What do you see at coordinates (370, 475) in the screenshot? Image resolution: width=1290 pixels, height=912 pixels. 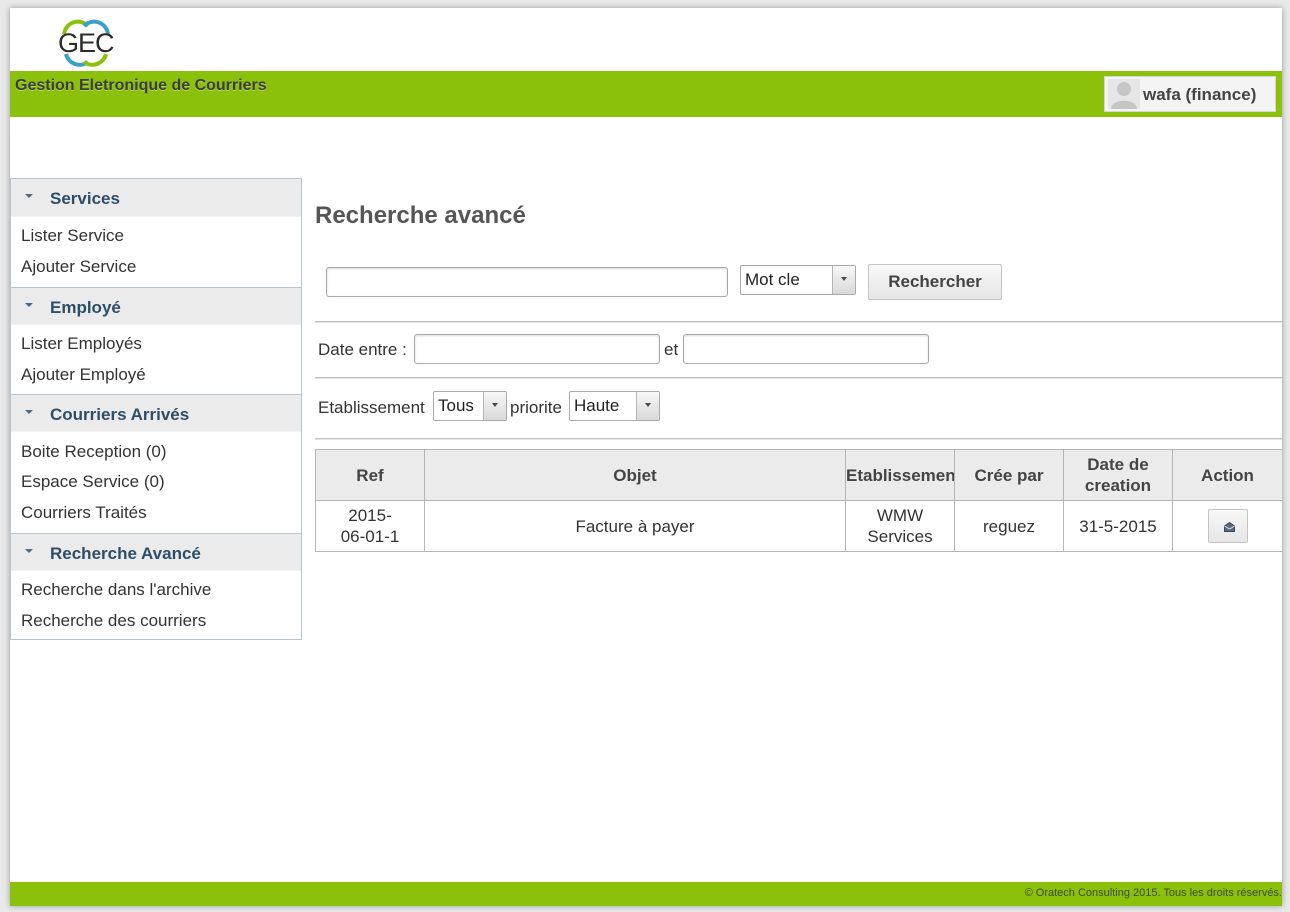 I see `column-header-ref: Ref` at bounding box center [370, 475].